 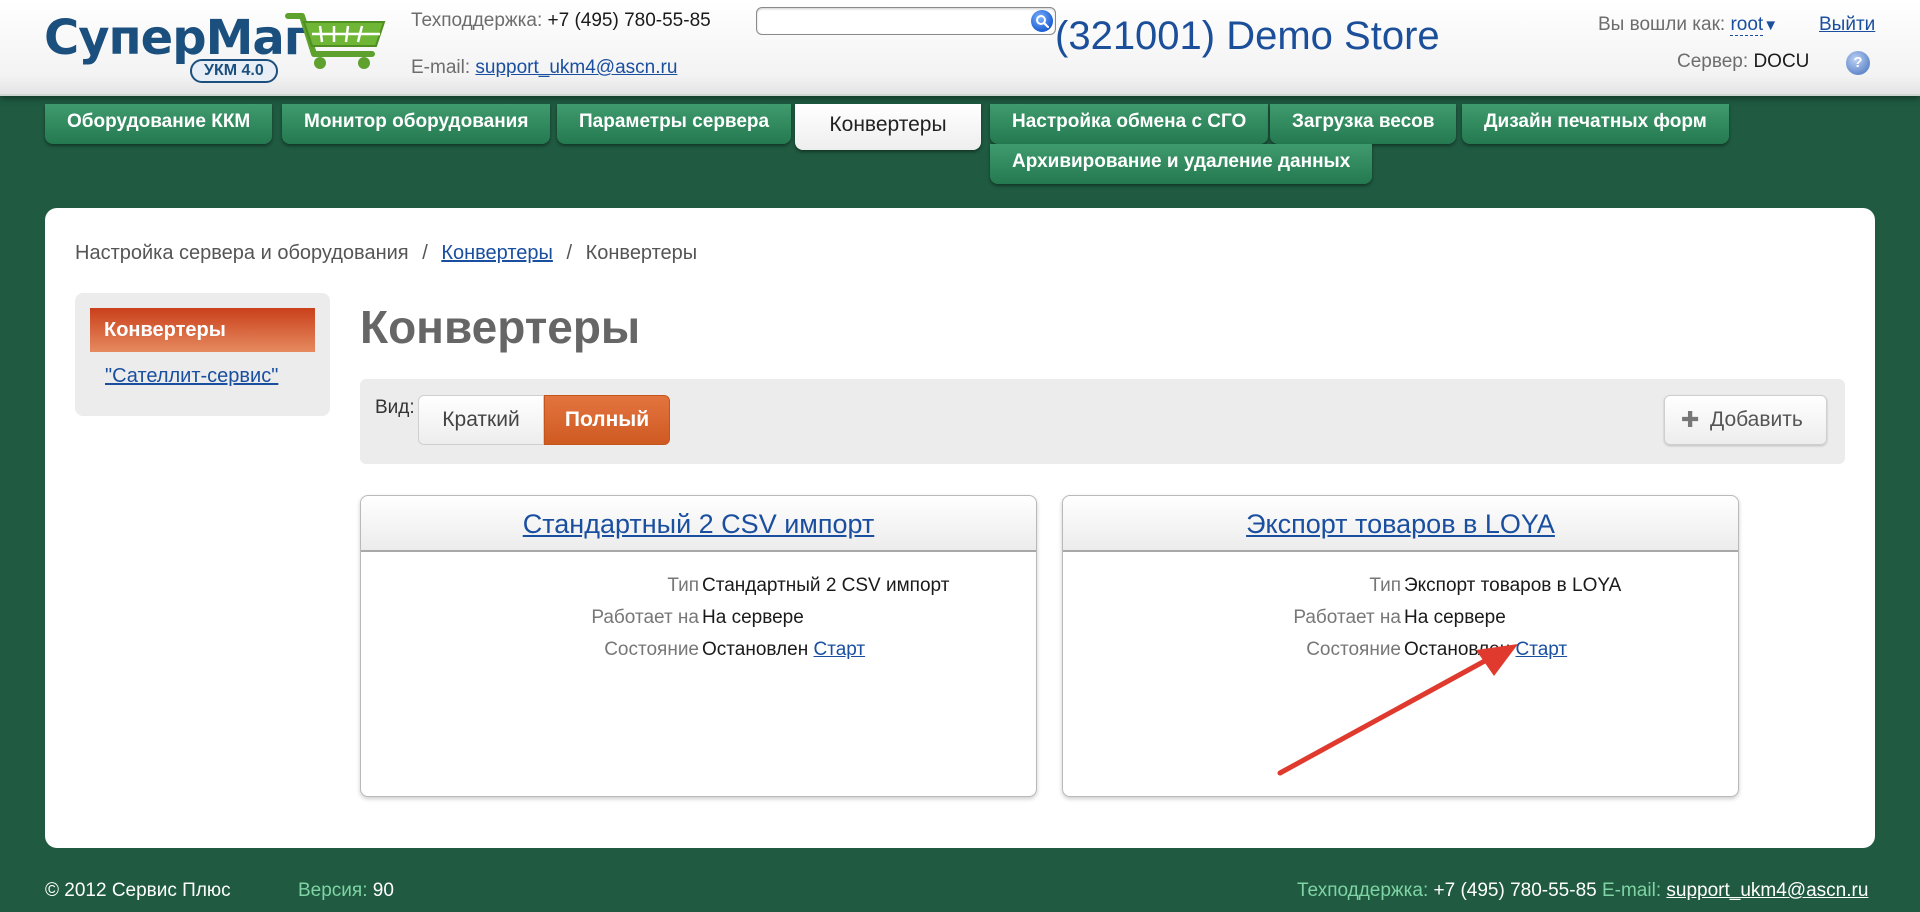 I want to click on logo-text-super: Супер, so click(x=125, y=38).